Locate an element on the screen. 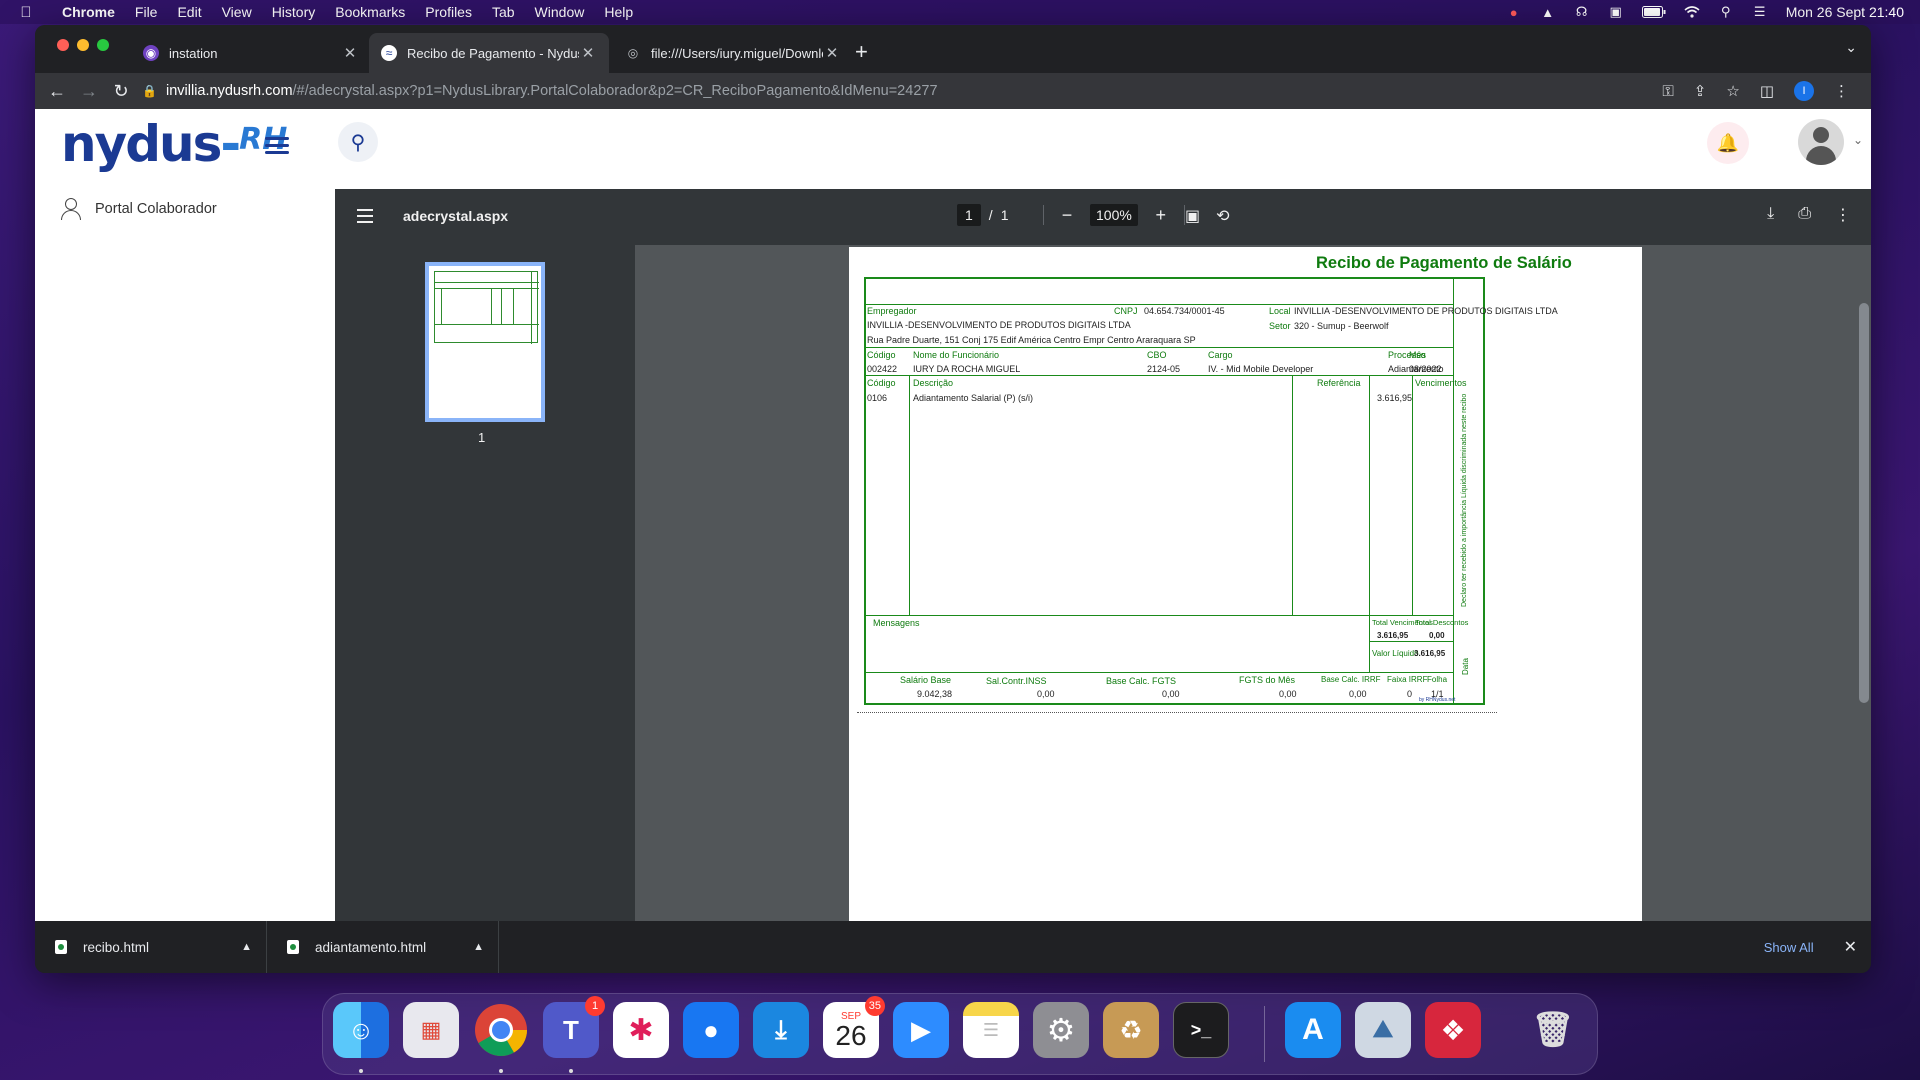 Image resolution: width=1920 pixels, height=1080 pixels. notes-icon: ☰ is located at coordinates (991, 1030).